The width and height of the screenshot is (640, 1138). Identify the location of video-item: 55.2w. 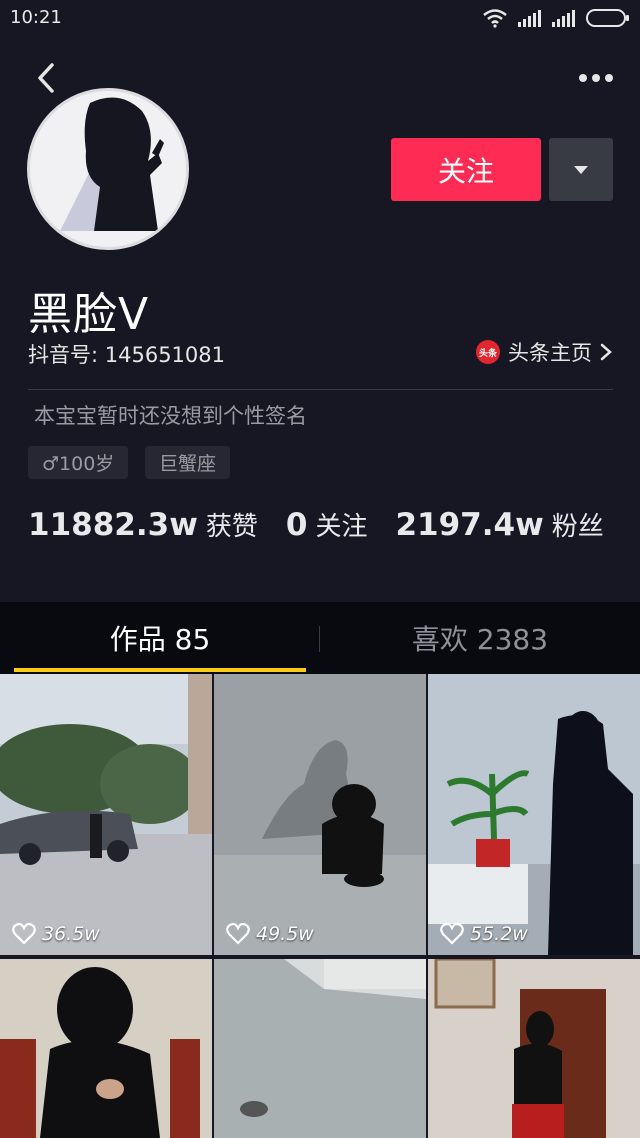
(534, 814).